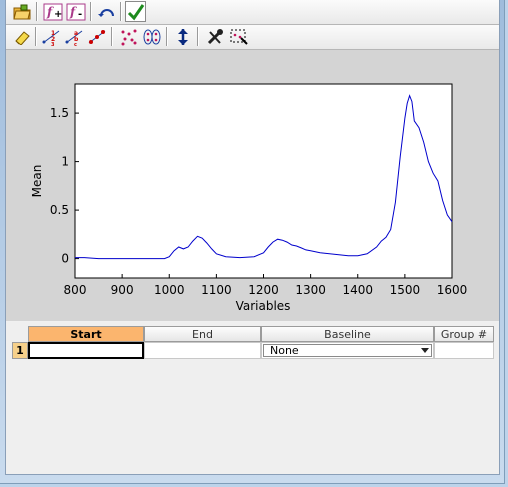  Describe the element at coordinates (263, 290) in the screenshot. I see `x-tick-label: 1200` at that location.